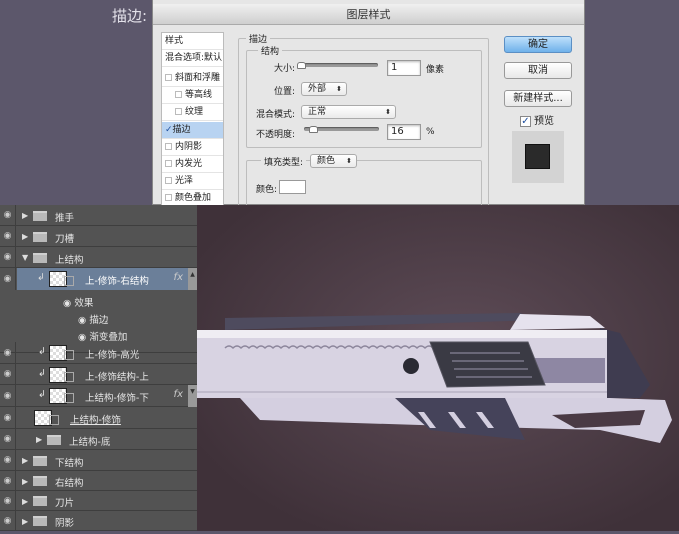 This screenshot has height=534, width=679. Describe the element at coordinates (192, 279) in the screenshot. I see `scroll-up-icon: ▲` at that location.